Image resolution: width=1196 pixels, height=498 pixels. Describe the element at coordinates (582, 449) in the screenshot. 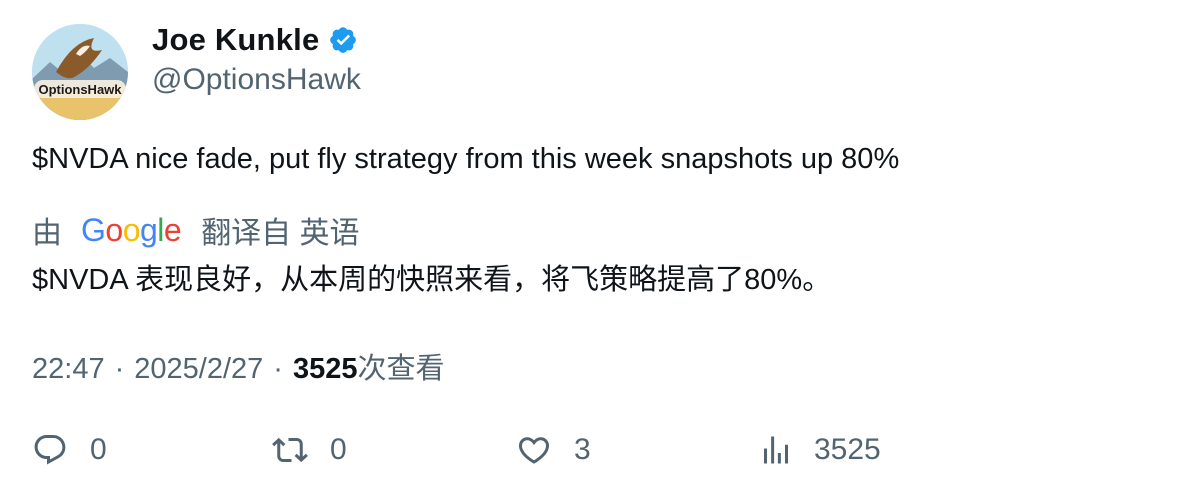

I see `like-count: 3` at that location.